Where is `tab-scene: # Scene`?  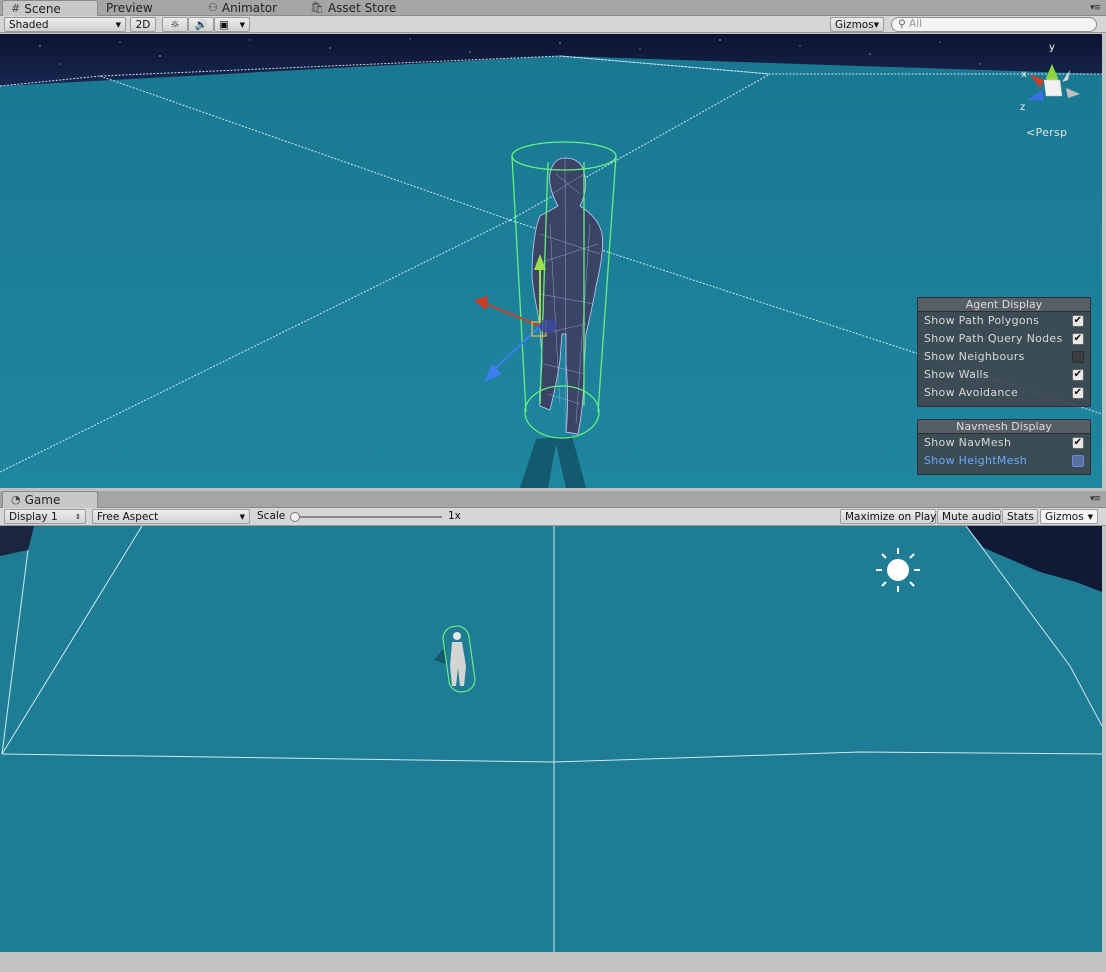 tab-scene: # Scene is located at coordinates (50, 8).